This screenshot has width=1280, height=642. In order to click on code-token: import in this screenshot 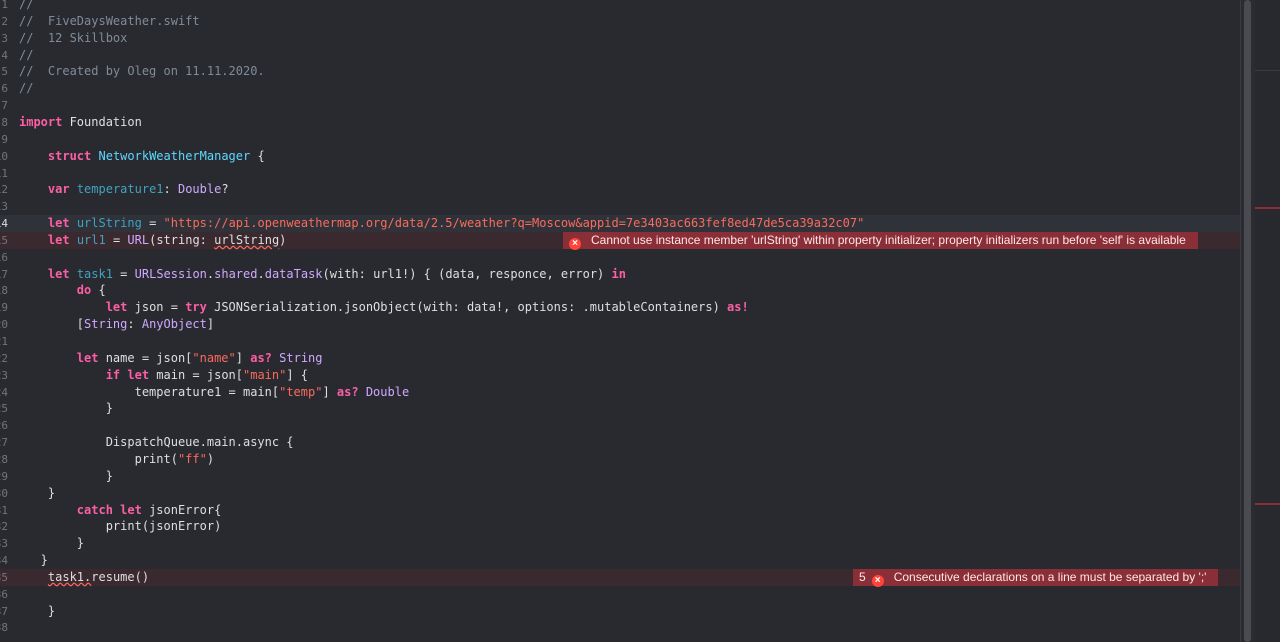, I will do `click(41, 121)`.